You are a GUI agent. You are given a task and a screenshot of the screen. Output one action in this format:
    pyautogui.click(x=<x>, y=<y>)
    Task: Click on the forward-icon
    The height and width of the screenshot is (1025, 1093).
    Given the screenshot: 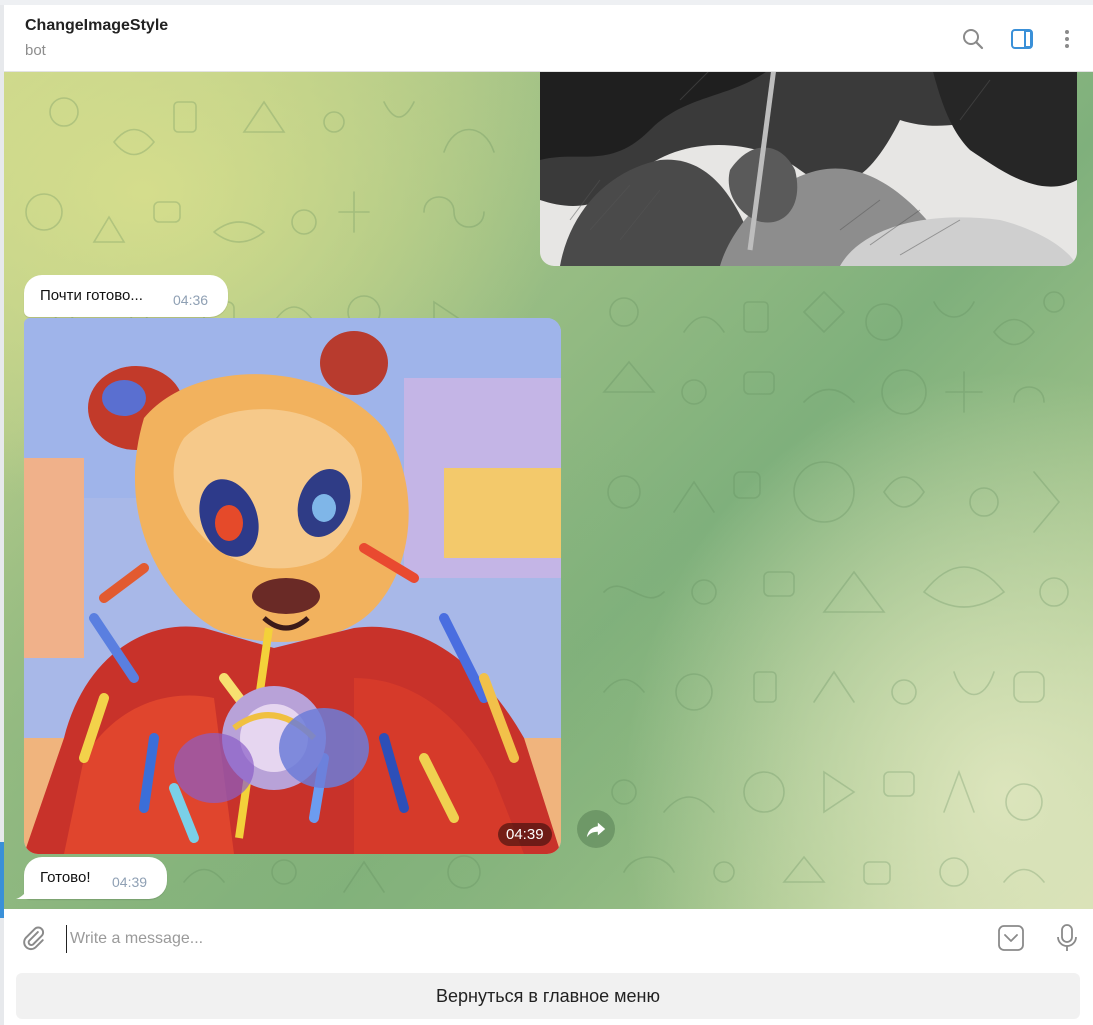 What is the action you would take?
    pyautogui.click(x=596, y=830)
    